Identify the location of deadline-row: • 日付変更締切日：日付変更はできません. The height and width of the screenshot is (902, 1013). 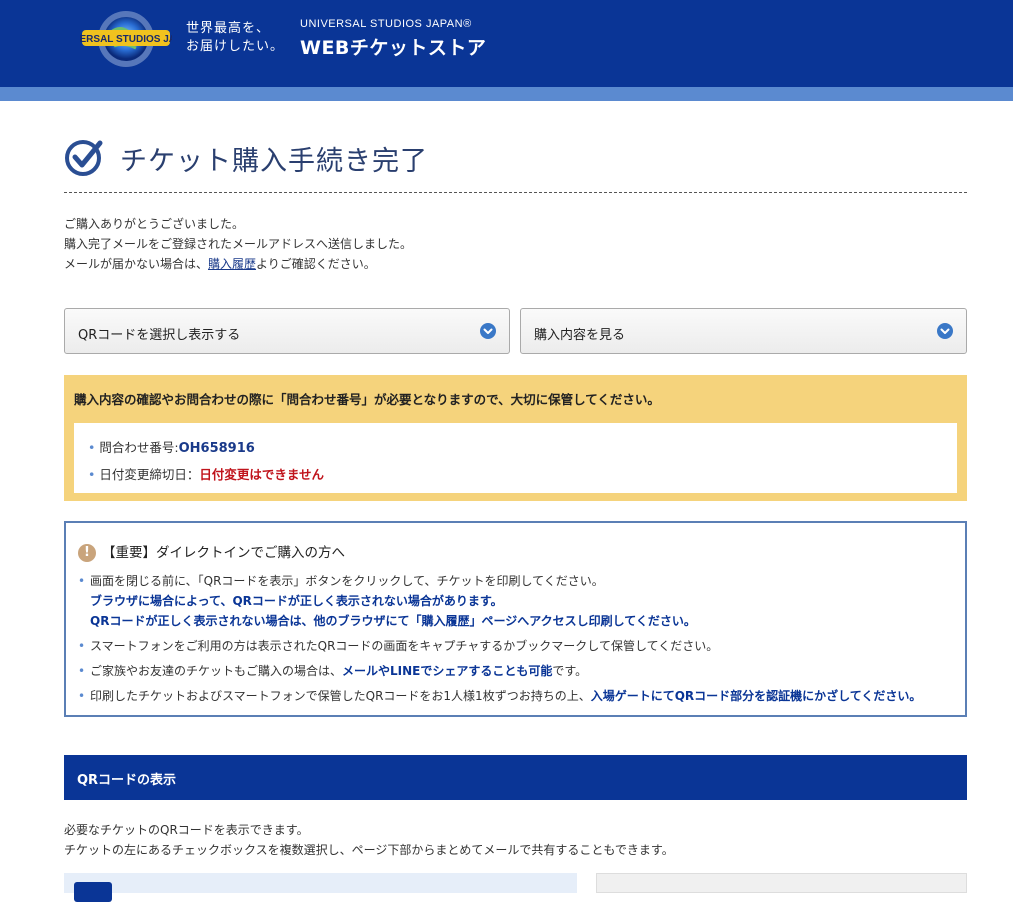
(206, 474).